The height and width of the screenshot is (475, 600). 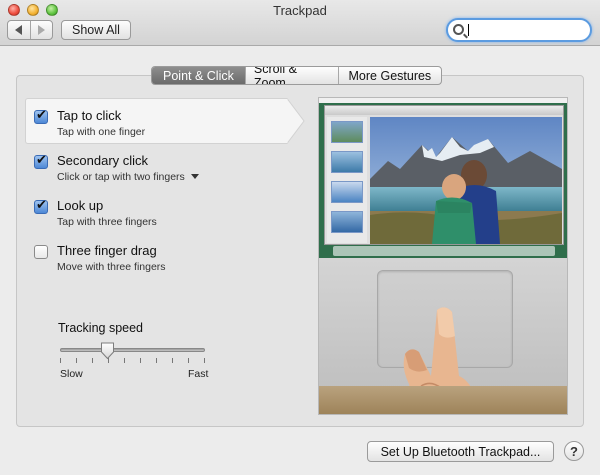 I want to click on option-look-up: Look up Tap with three fingers, so click(x=154, y=215).